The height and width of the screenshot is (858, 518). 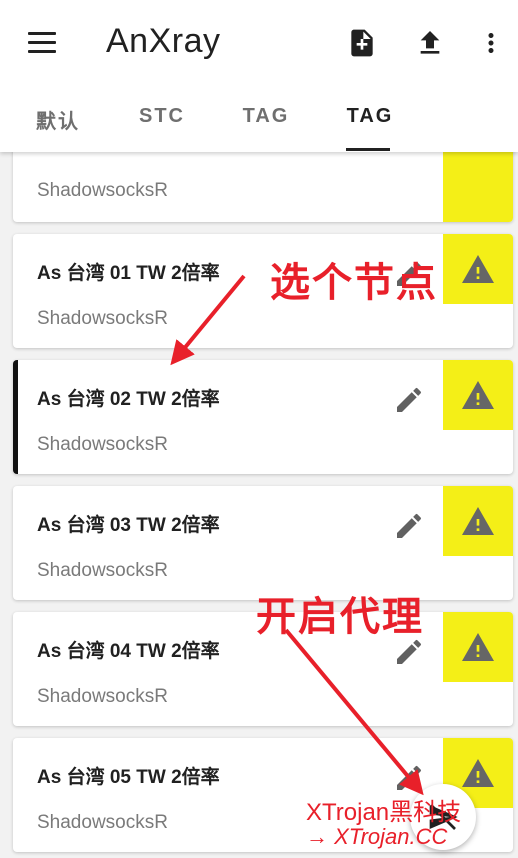 I want to click on server-card-selected: As 台湾 02 TW 2倍率 ShadowsocksR, so click(x=263, y=417).